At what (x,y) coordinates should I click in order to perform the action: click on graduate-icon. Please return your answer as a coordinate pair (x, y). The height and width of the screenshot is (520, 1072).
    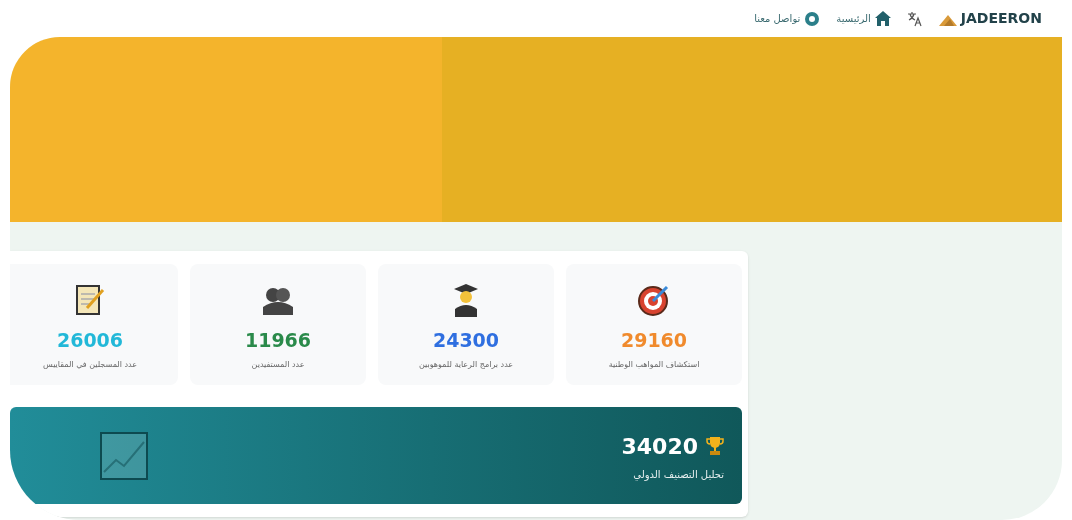
    Looking at the image, I should click on (466, 300).